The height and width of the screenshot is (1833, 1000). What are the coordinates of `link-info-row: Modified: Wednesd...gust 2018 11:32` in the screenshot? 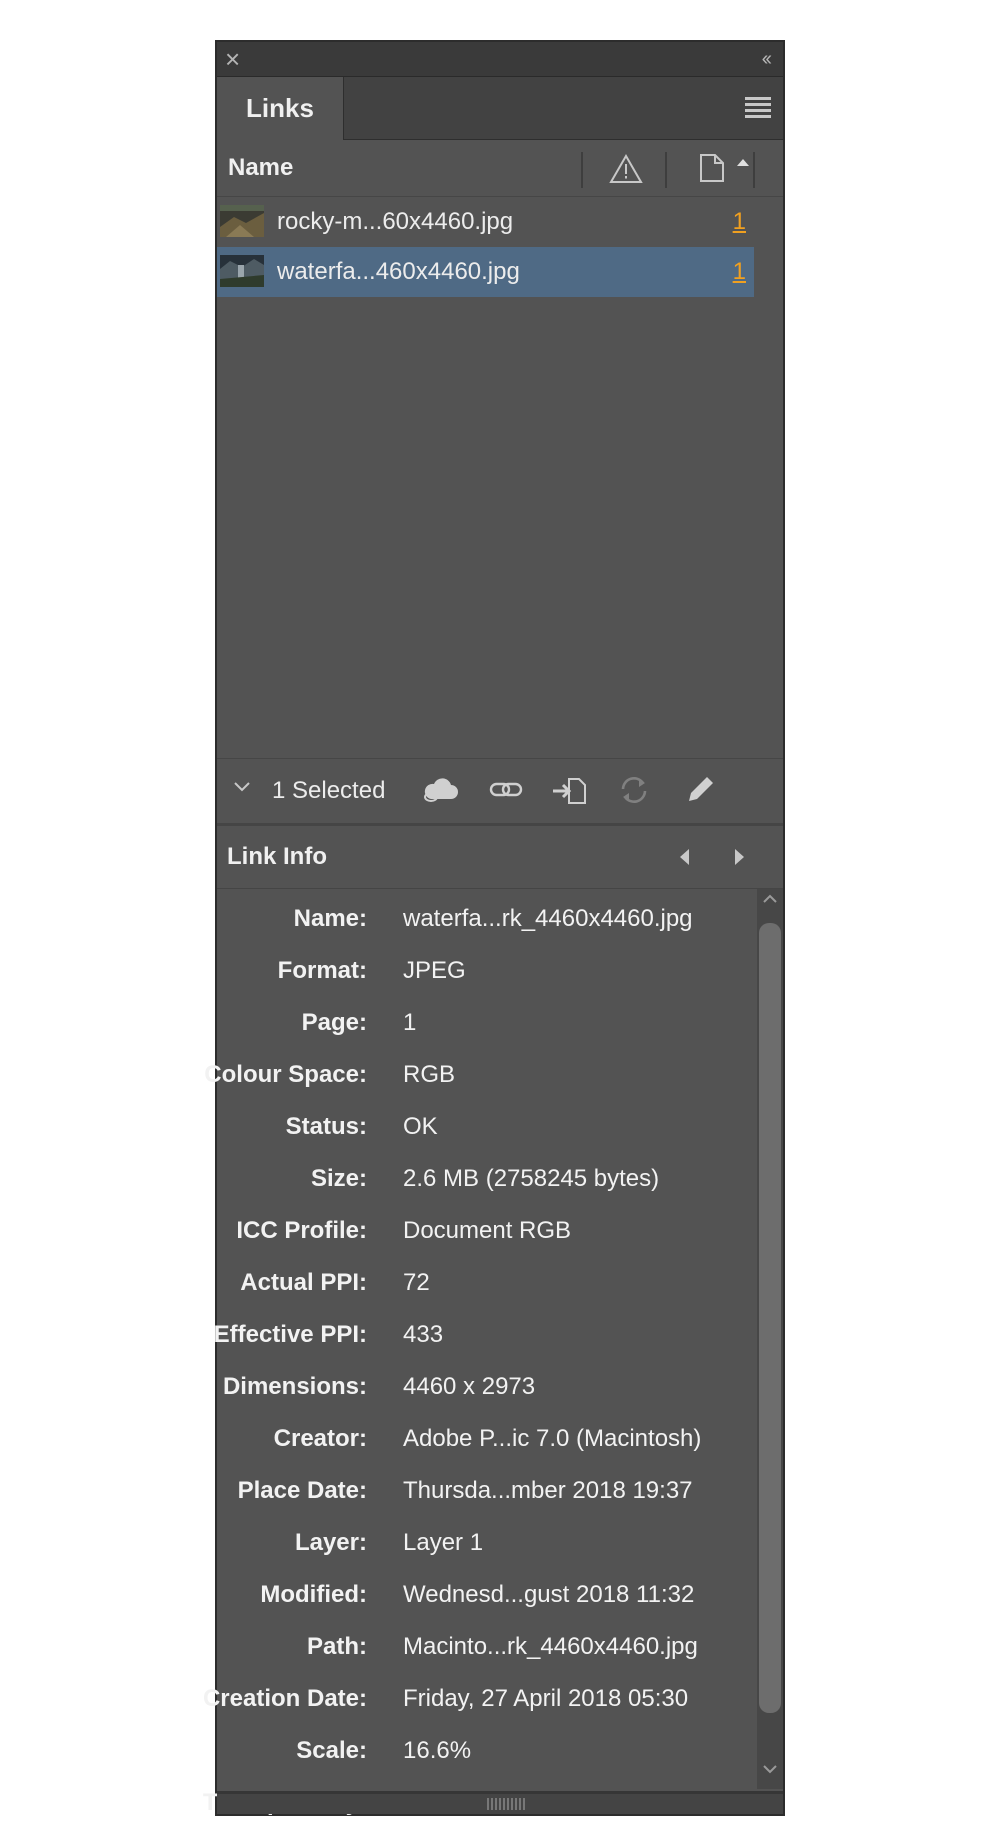 It's located at (485, 1595).